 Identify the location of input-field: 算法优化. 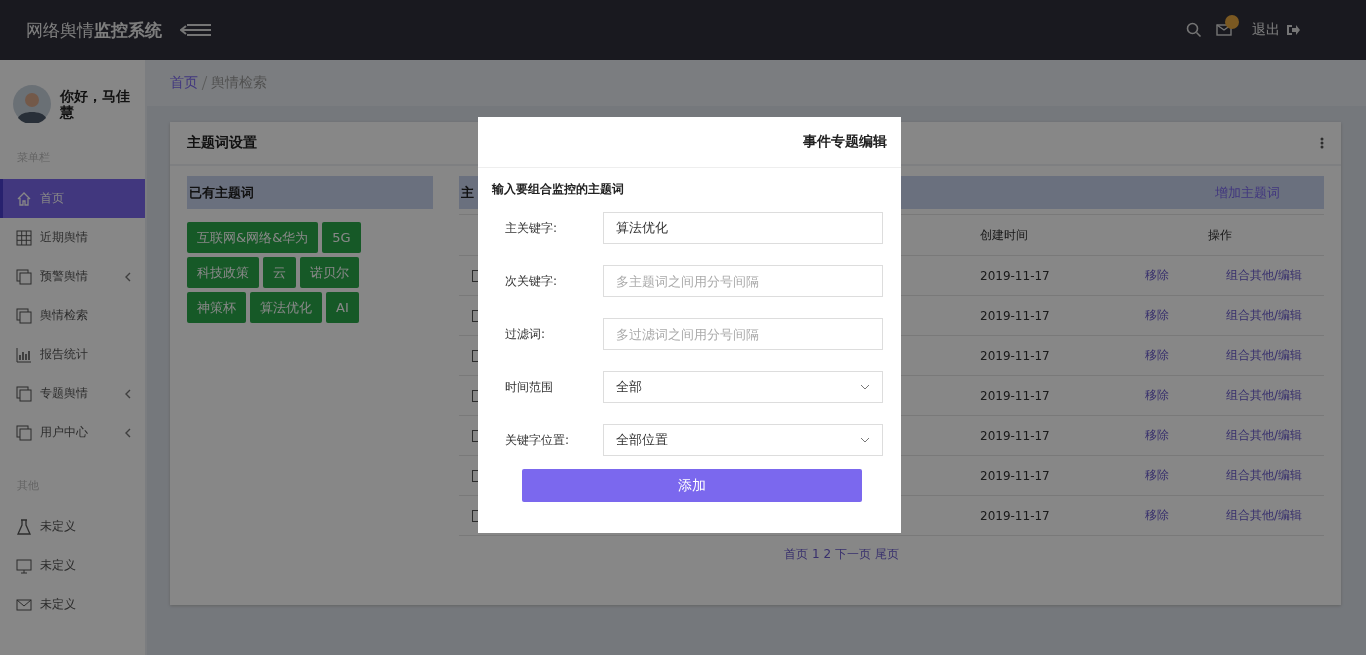
(743, 228).